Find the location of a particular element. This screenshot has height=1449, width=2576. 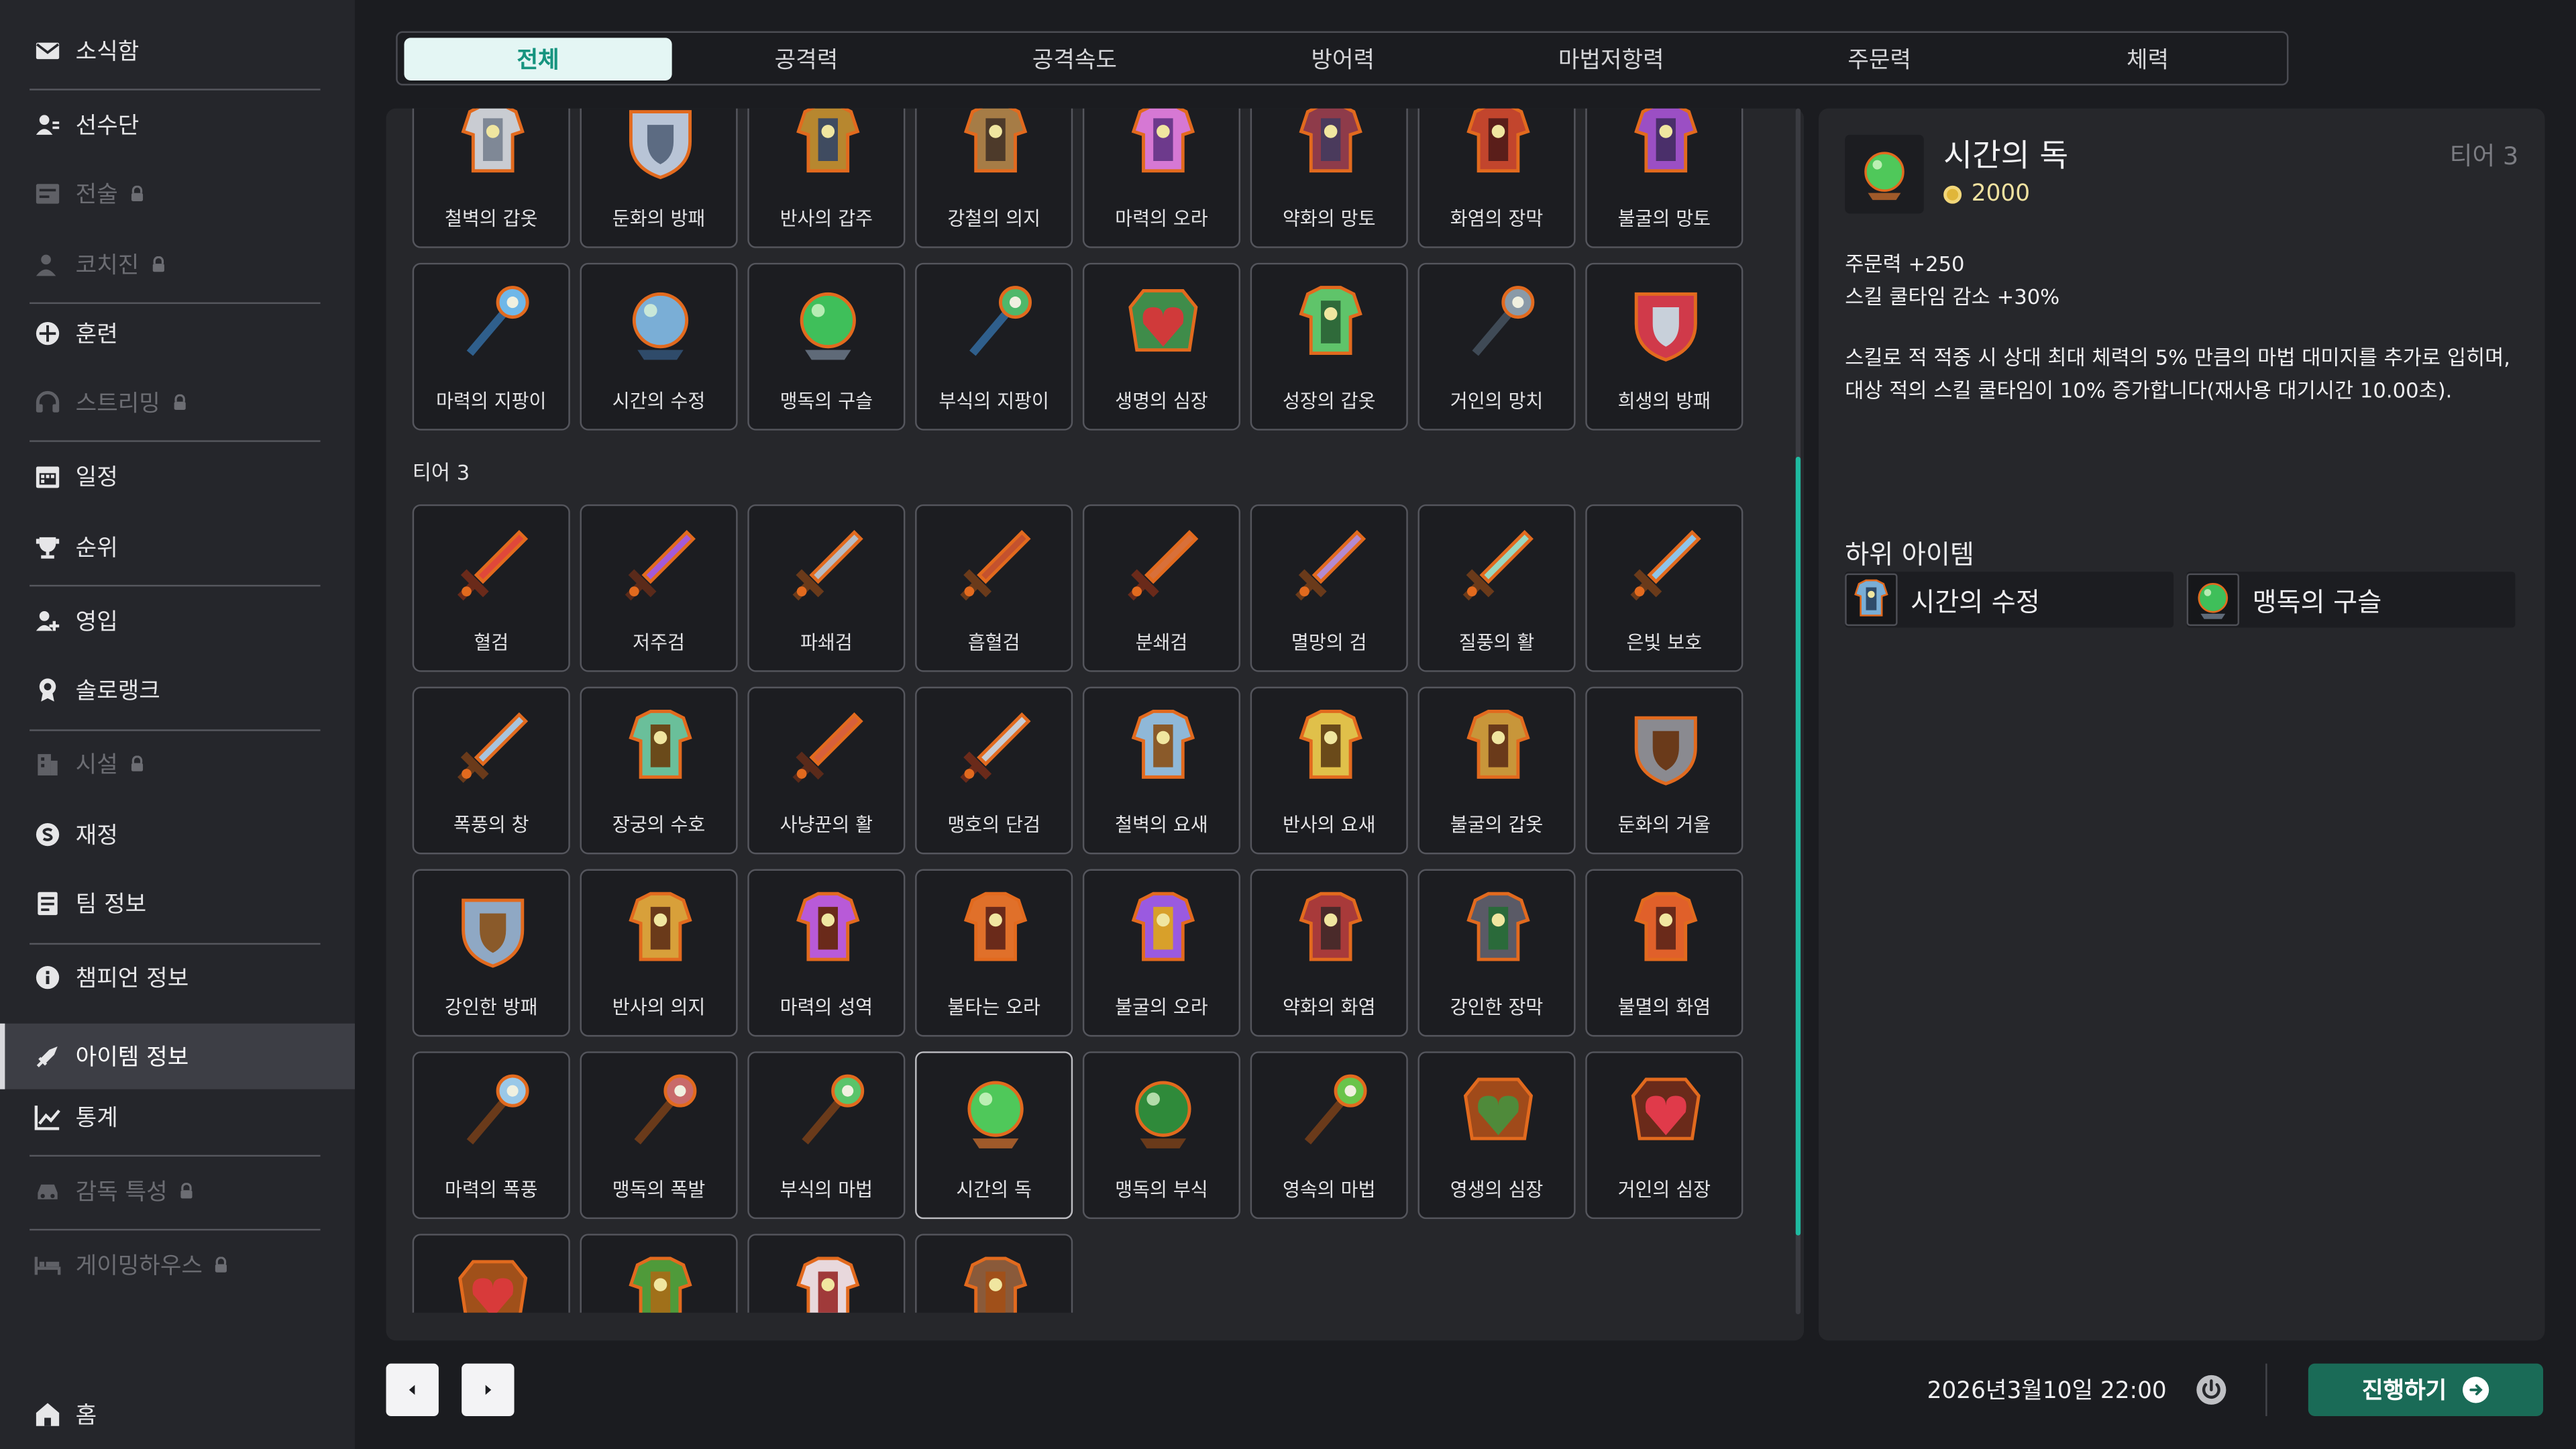

prev-page-button is located at coordinates (412, 1390).